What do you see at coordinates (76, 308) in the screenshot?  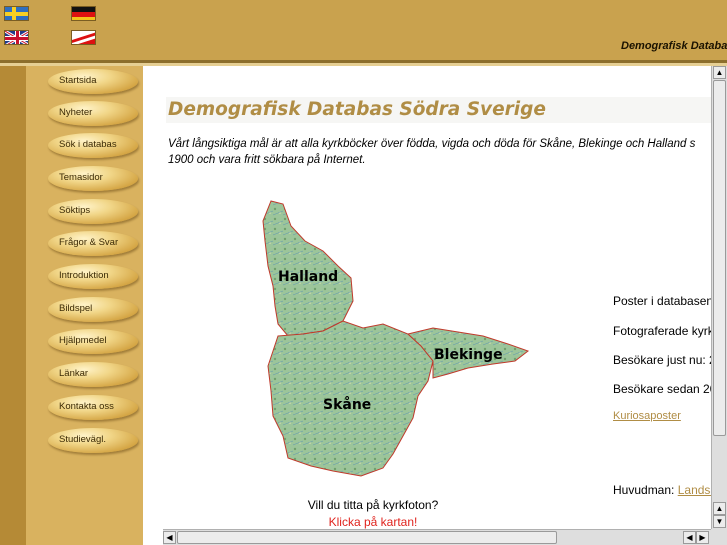 I see `nav-label: Bildspel` at bounding box center [76, 308].